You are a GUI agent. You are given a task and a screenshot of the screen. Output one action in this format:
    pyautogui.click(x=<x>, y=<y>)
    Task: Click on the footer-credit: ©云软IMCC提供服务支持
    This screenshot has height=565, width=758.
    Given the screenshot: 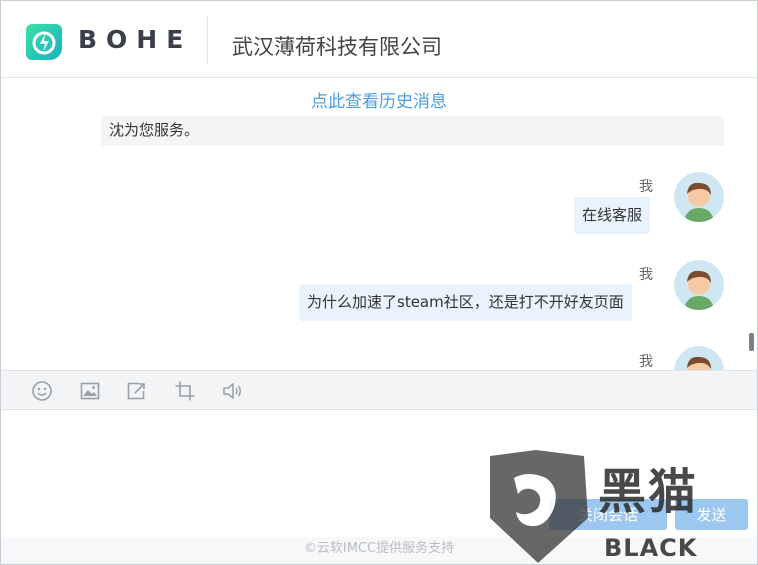 What is the action you would take?
    pyautogui.click(x=379, y=550)
    